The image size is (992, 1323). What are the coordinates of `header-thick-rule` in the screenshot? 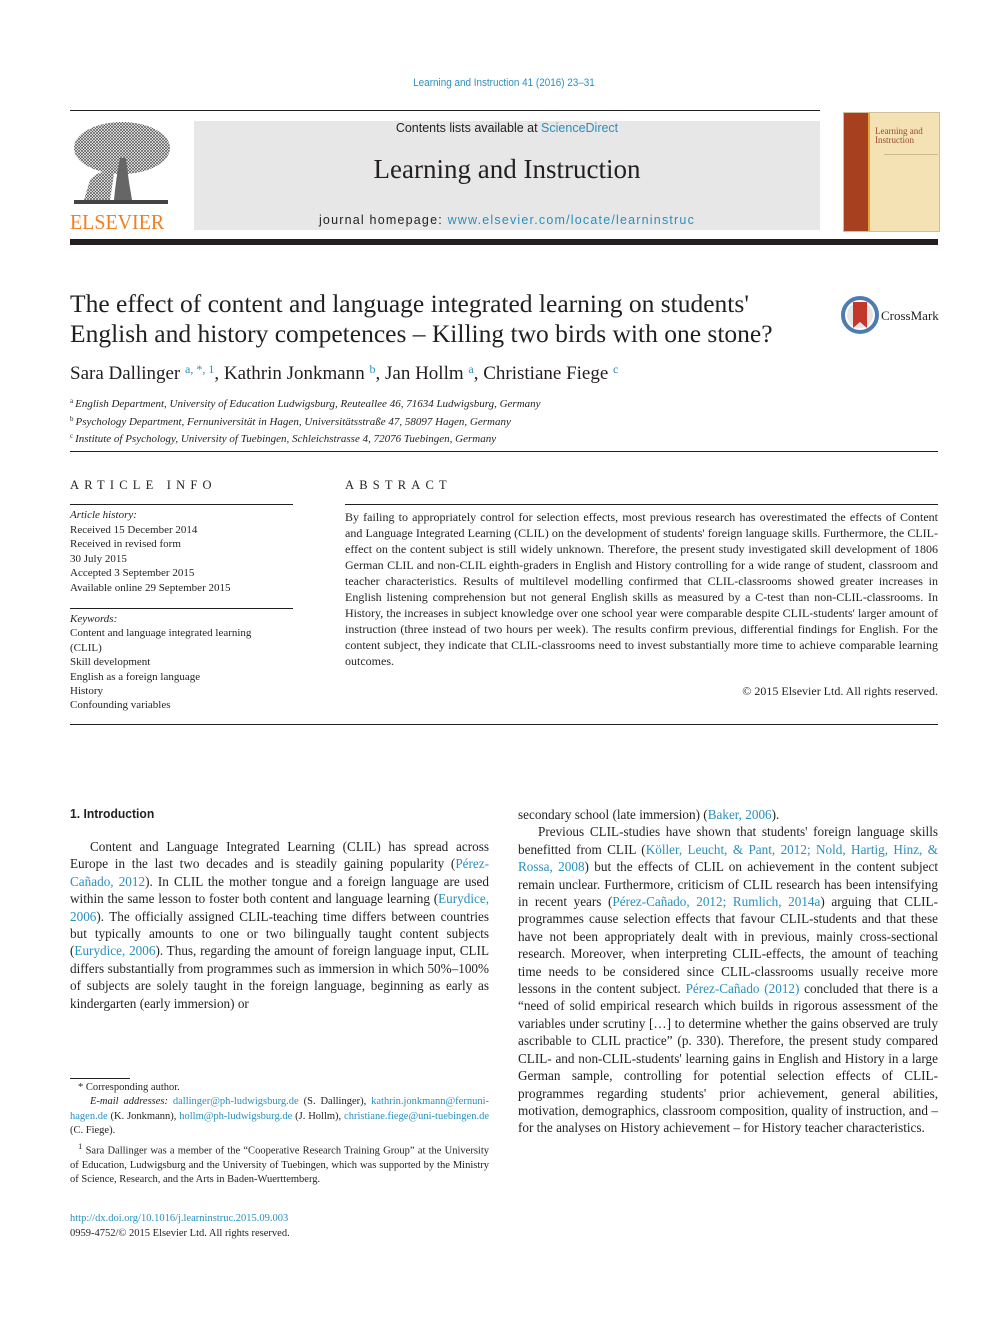 It's located at (504, 242).